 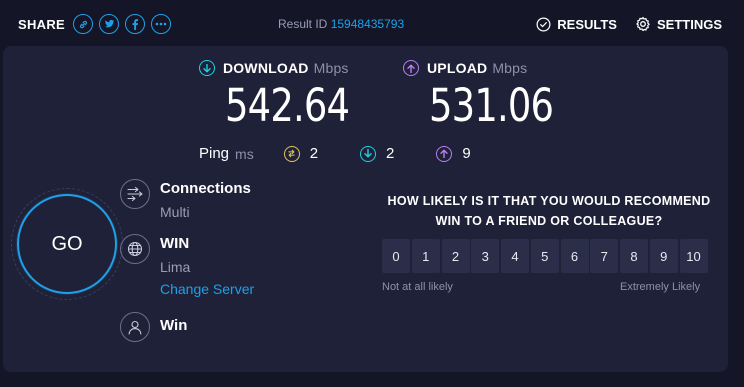 I want to click on facebook-icon, so click(x=135, y=24).